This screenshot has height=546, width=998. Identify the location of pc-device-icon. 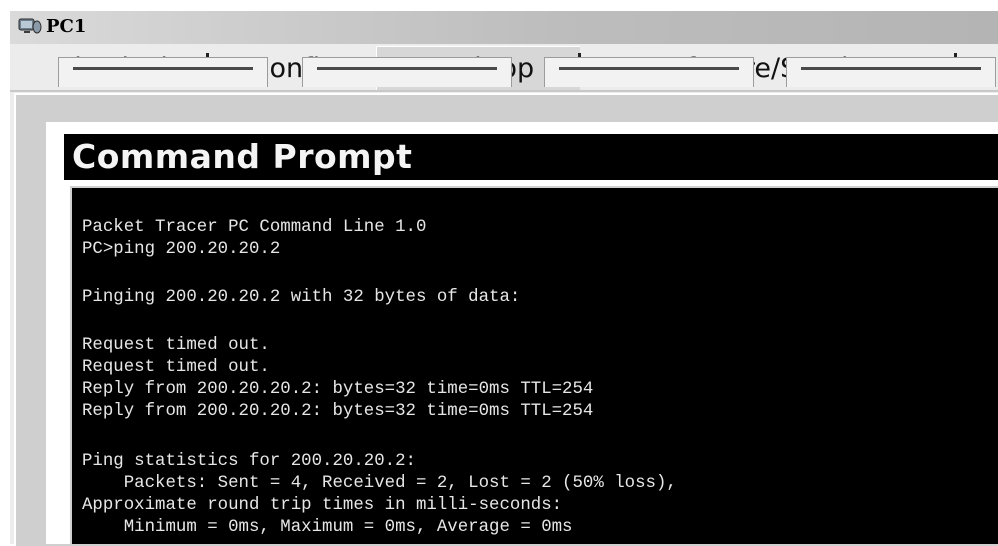
(30, 26).